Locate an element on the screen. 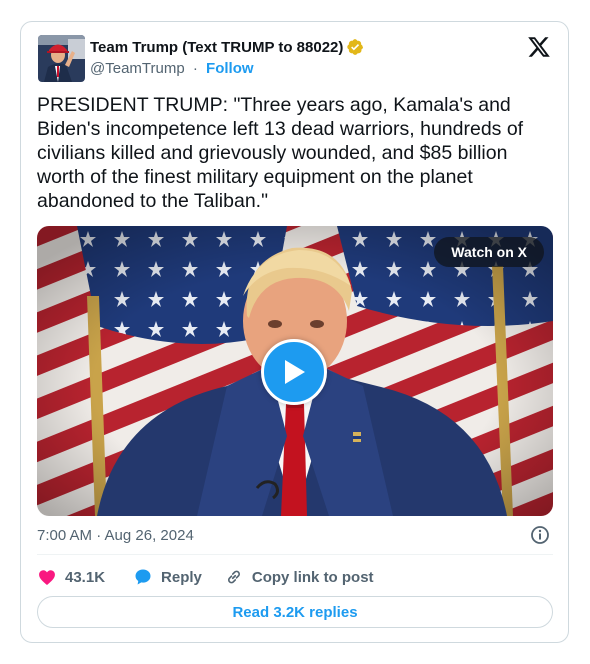 This screenshot has height=664, width=590. author-name-row: Team Trump (Text TRUMP to 88022) is located at coordinates (227, 47).